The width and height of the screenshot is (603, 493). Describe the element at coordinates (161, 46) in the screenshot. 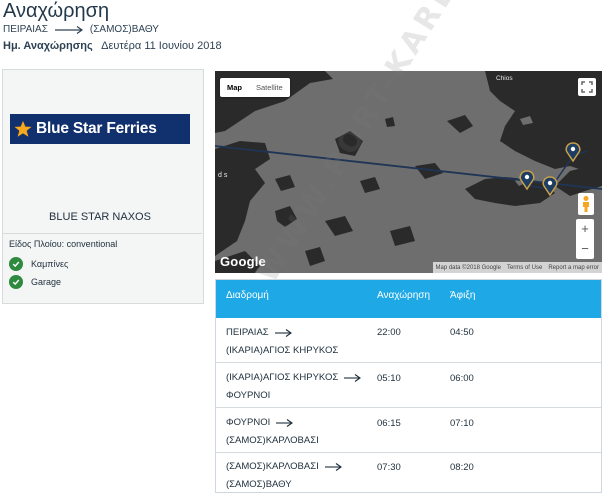

I see `departure-date-value: Δευτέρα 11 Ιουνίου 2018` at that location.